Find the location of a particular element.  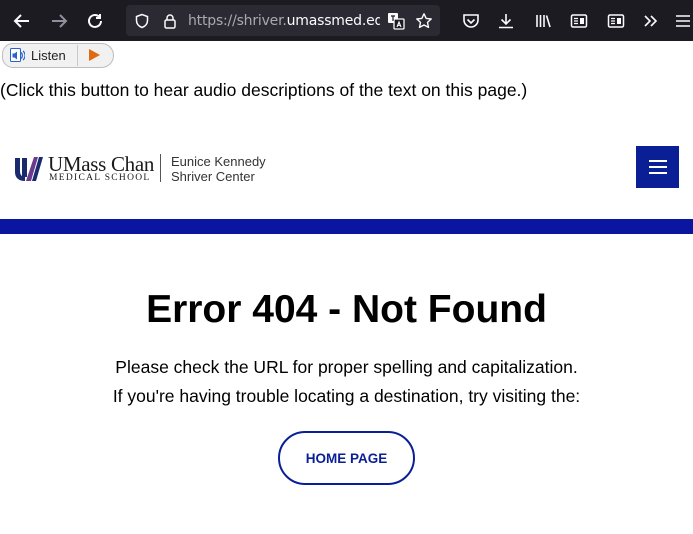

play-icon is located at coordinates (94, 55).